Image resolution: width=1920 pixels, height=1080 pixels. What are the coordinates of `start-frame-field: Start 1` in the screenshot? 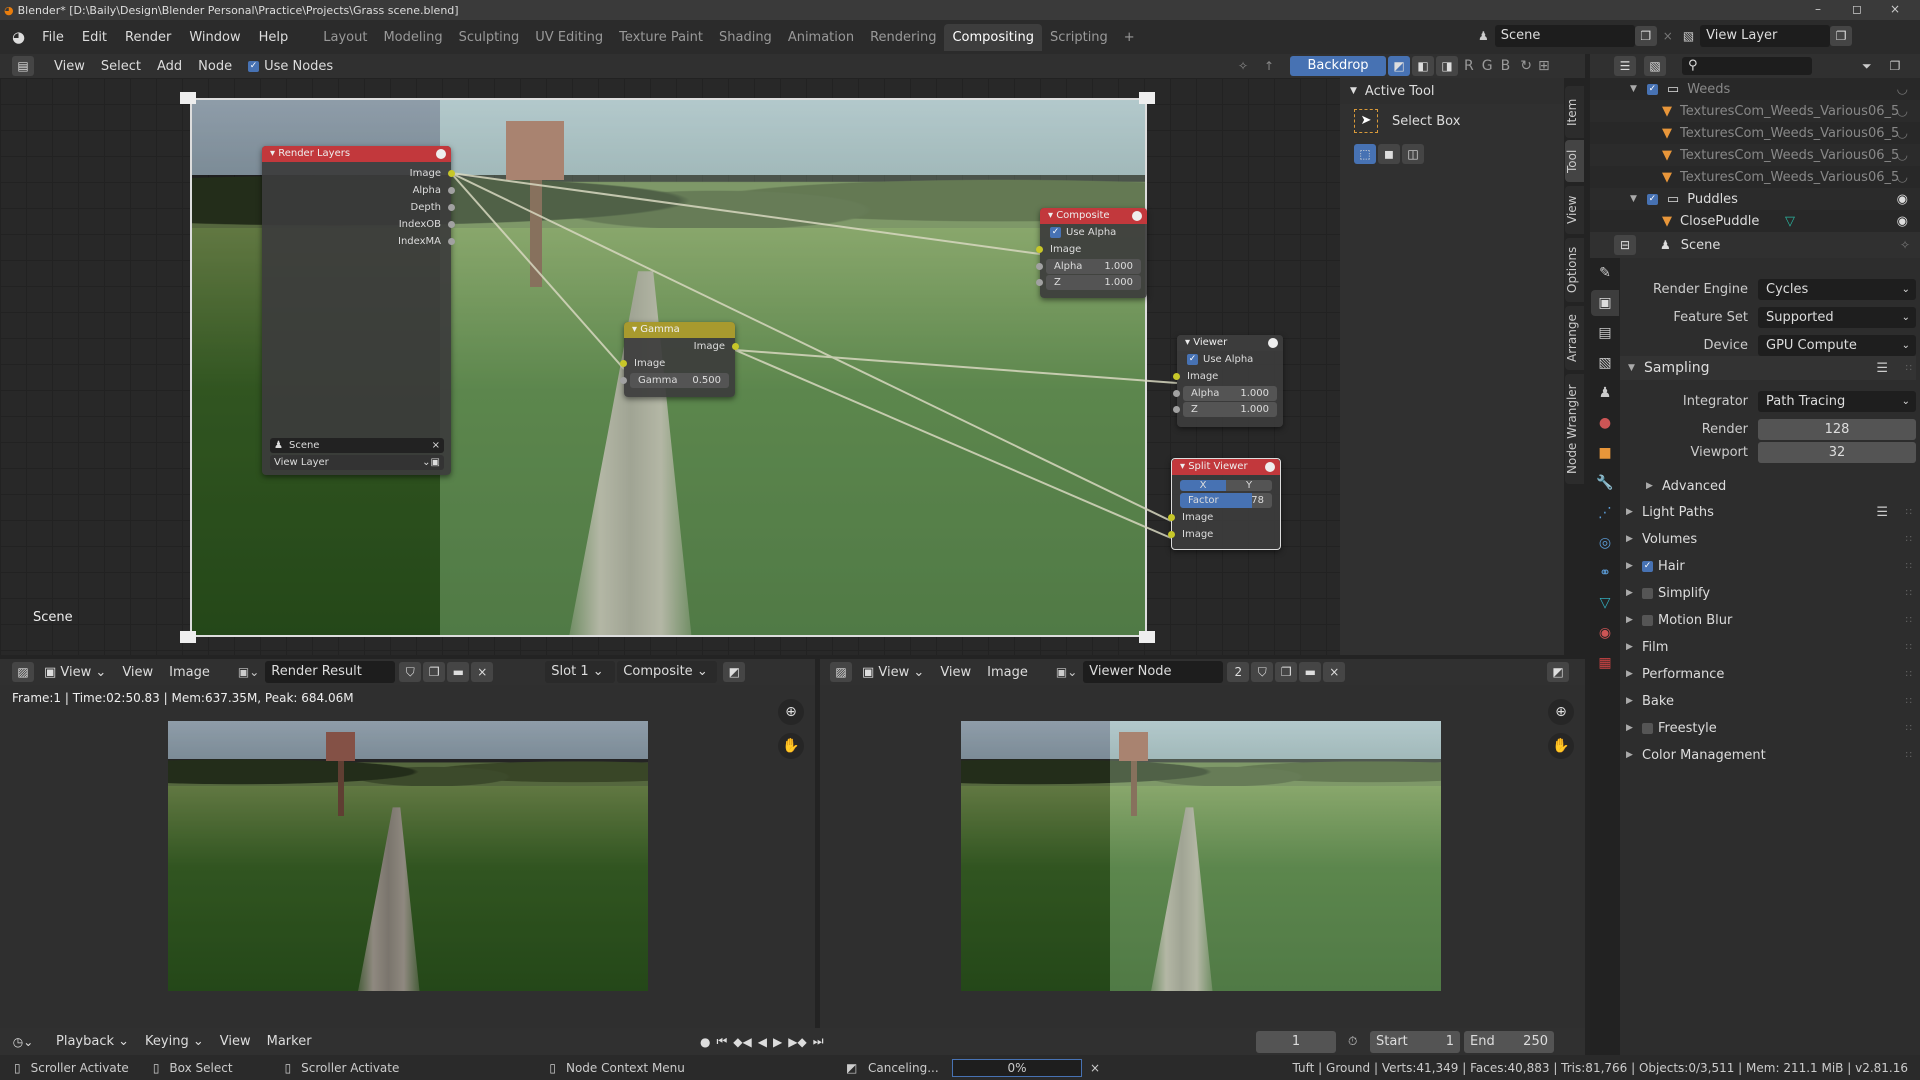 It's located at (1415, 1041).